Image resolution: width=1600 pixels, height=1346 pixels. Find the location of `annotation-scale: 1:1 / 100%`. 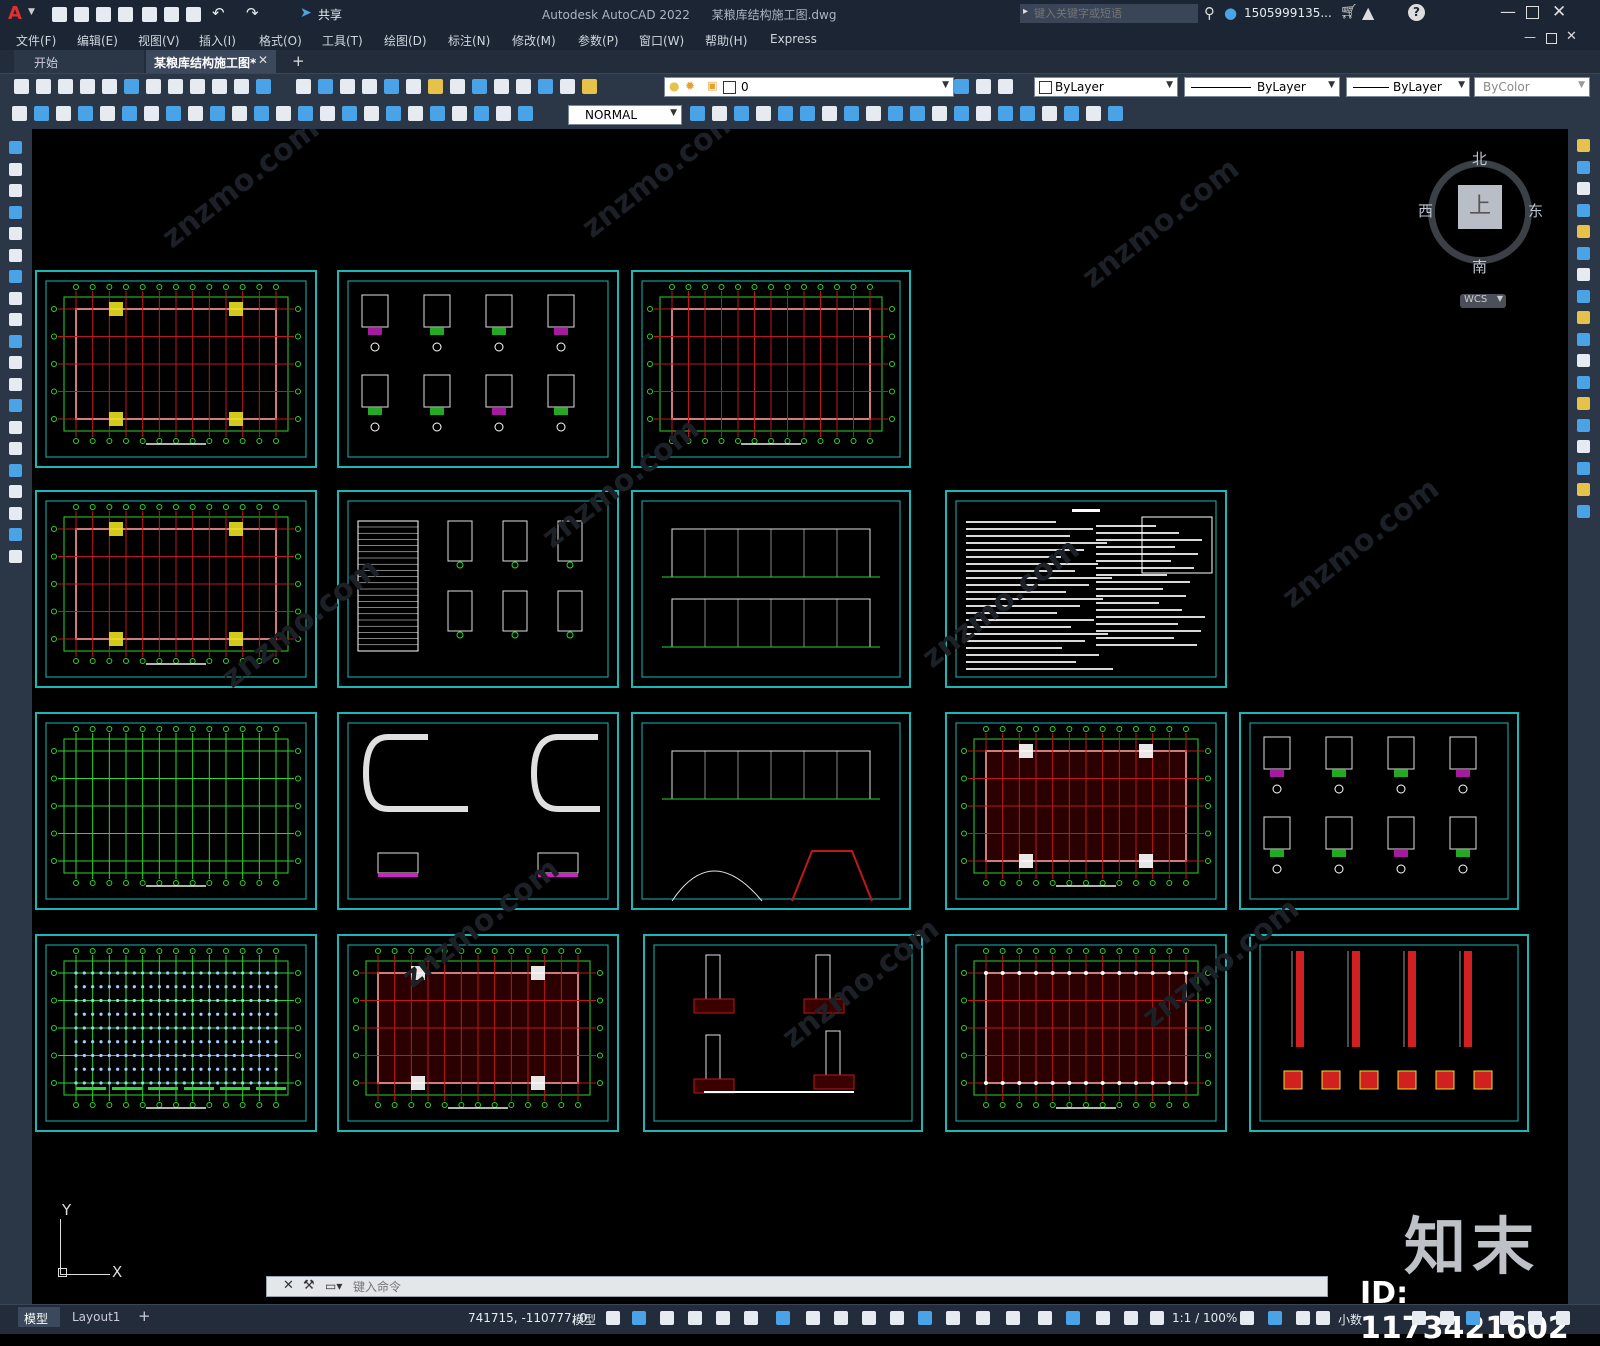

annotation-scale: 1:1 / 100% is located at coordinates (1204, 1318).